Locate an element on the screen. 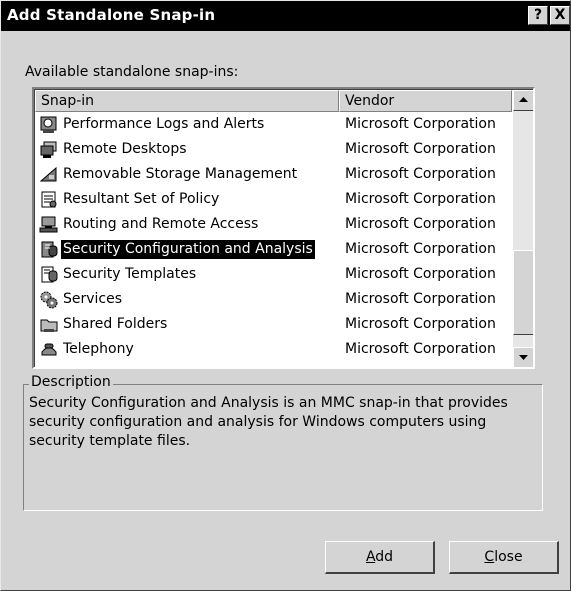 Image resolution: width=571 pixels, height=591 pixels. arrow-down-icon is located at coordinates (523, 357).